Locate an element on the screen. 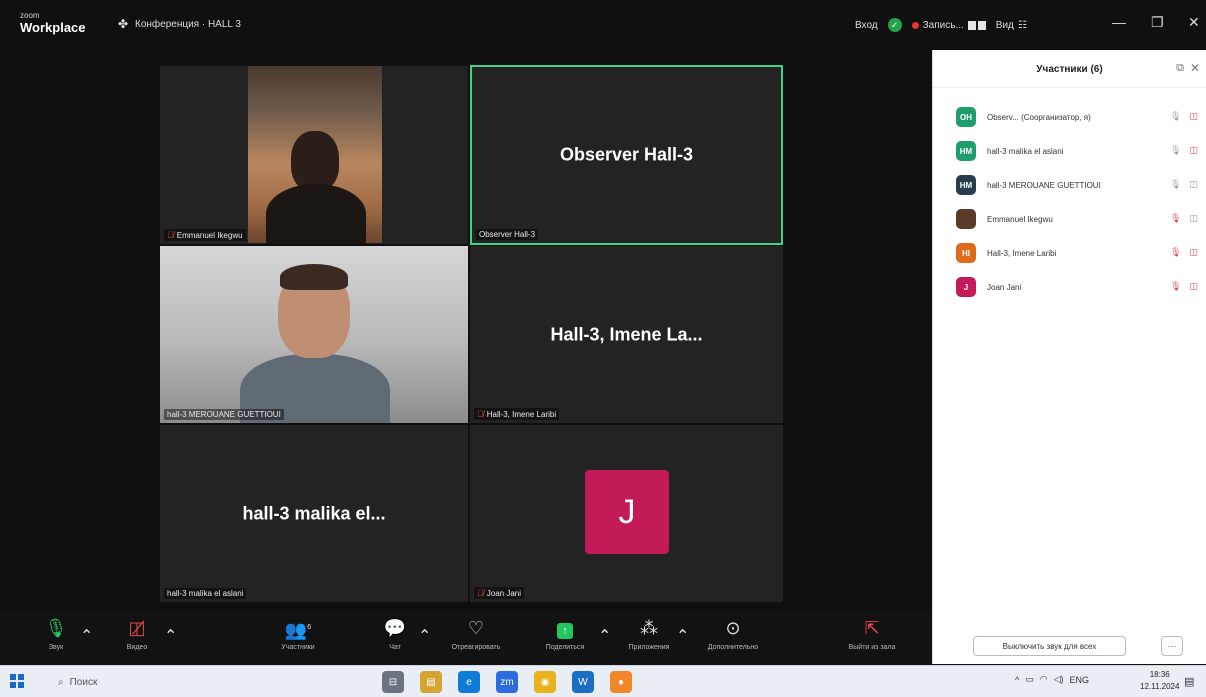 The image size is (1206, 697). login-button: Вход is located at coordinates (866, 25).